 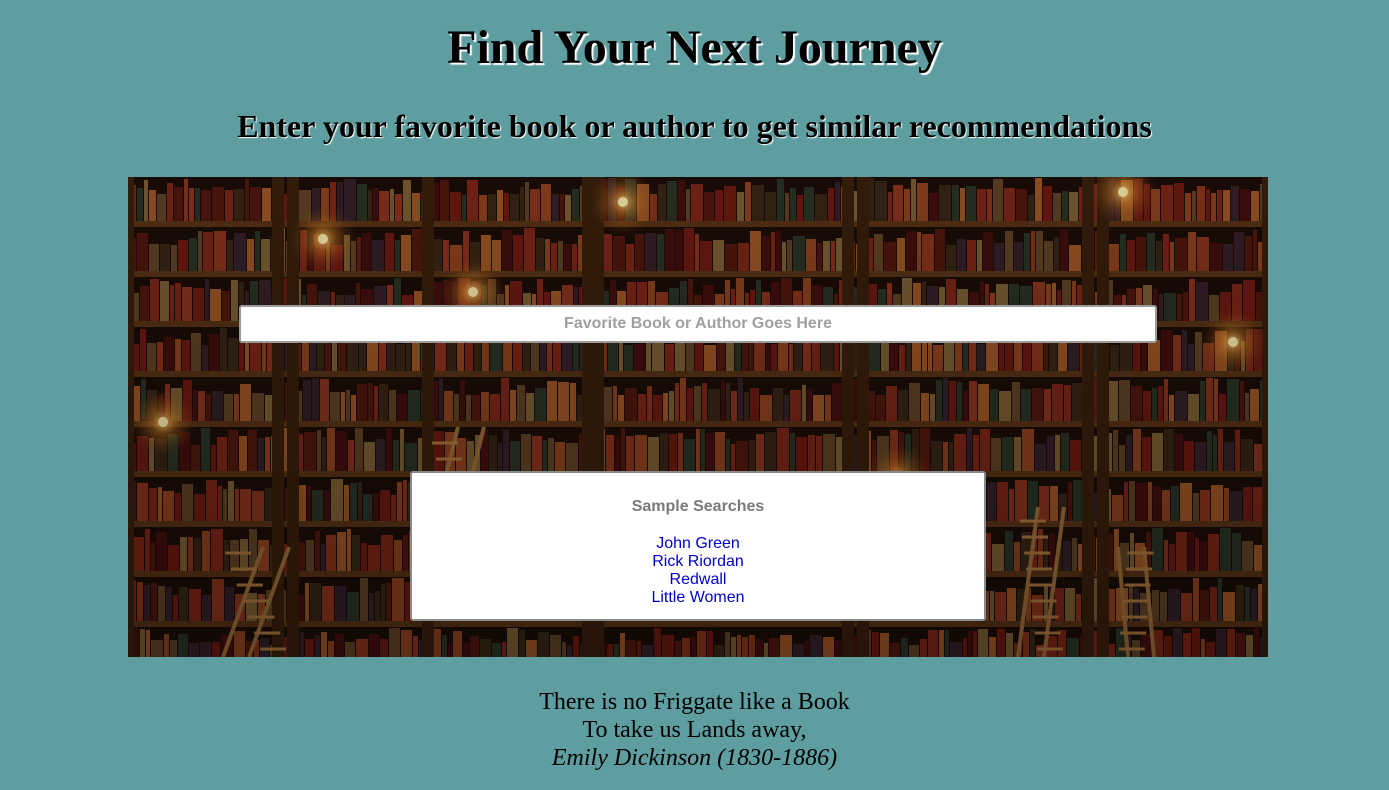 I want to click on sample-link-john-green: John Green, so click(x=698, y=543).